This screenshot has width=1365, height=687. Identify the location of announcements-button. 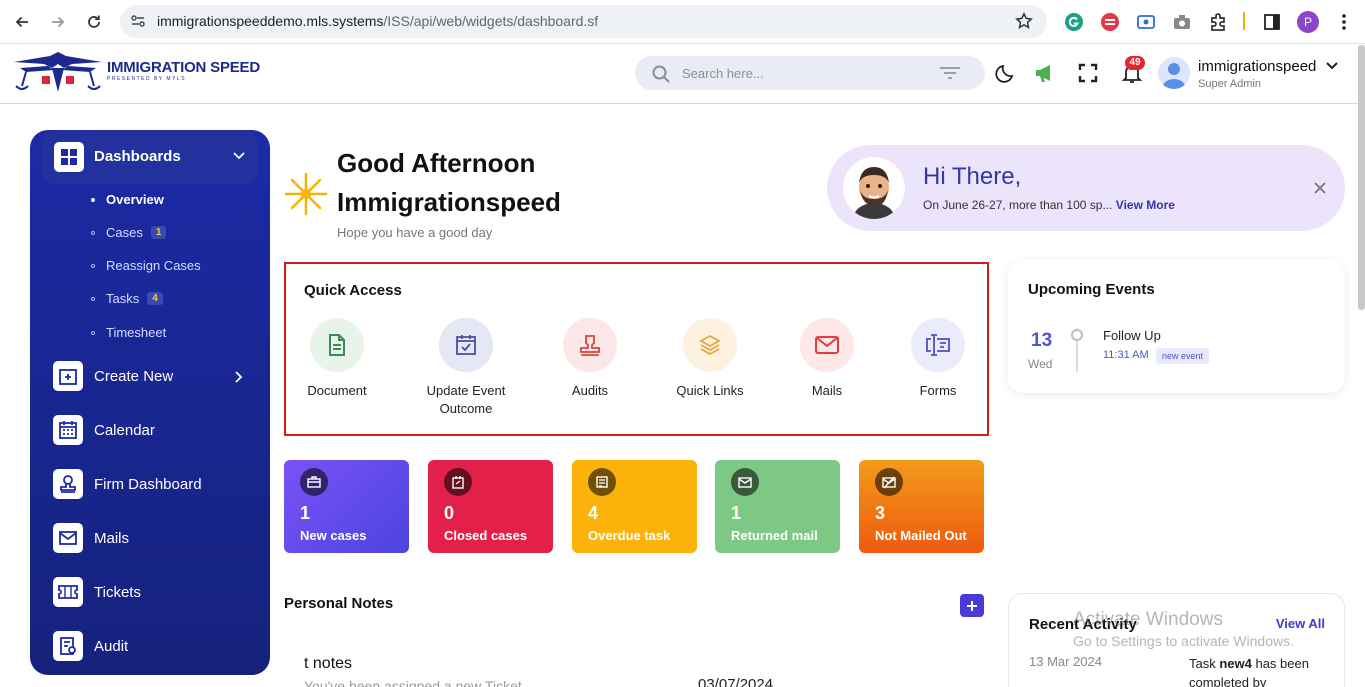
(1045, 73).